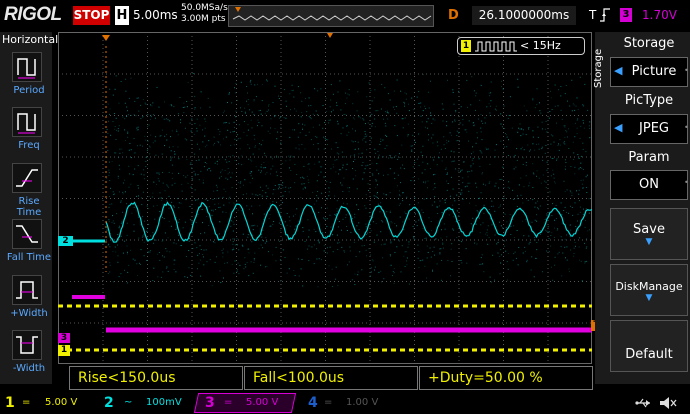 This screenshot has height=414, width=690. I want to click on measure-period-button: Period, so click(27, 79).